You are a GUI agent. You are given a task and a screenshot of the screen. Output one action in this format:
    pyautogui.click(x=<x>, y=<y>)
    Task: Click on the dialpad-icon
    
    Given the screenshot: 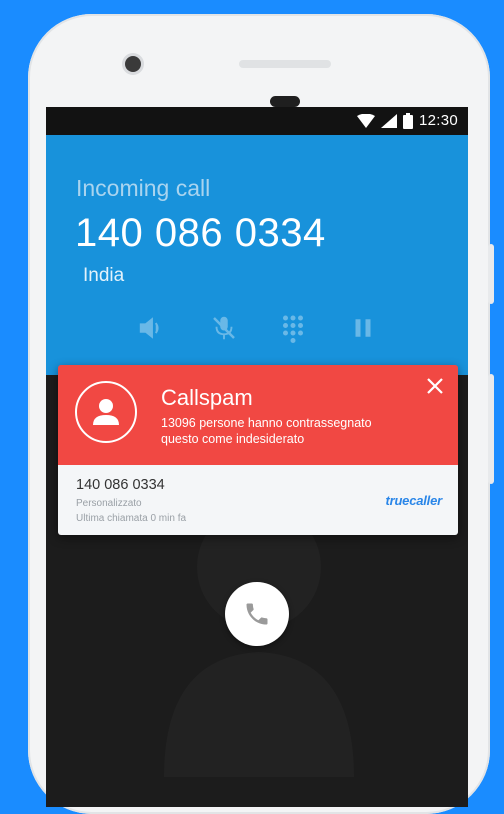 What is the action you would take?
    pyautogui.click(x=293, y=328)
    